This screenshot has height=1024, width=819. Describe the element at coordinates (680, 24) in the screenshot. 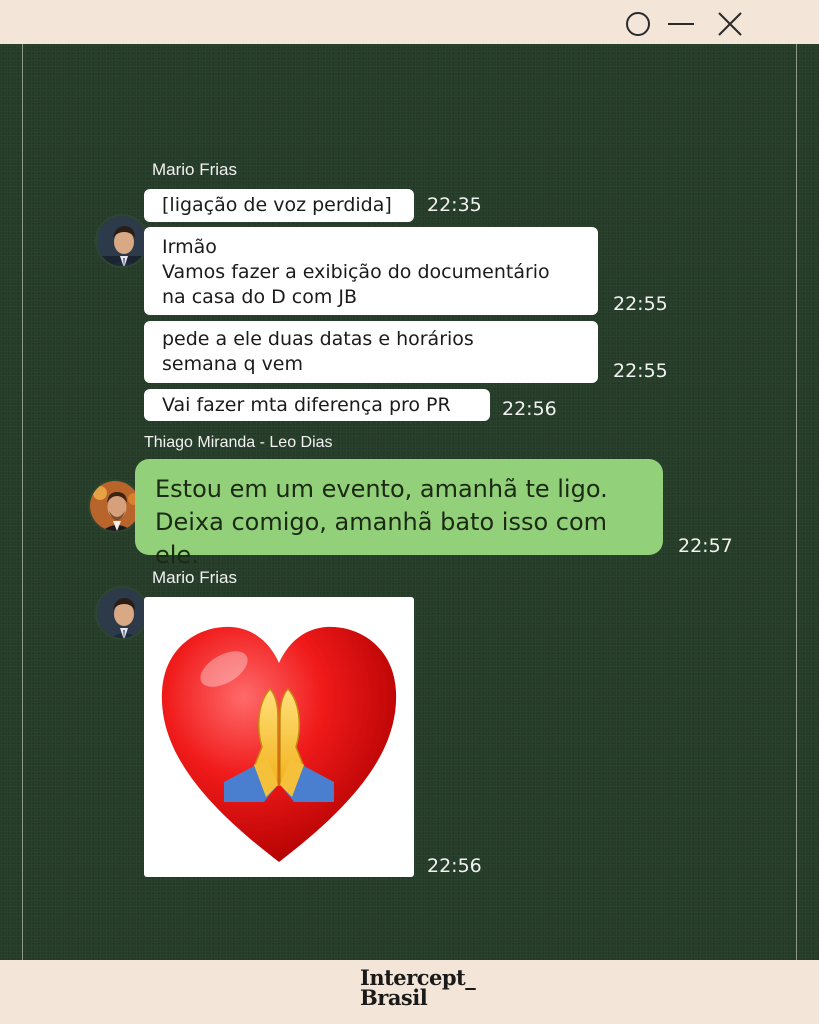

I see `minimize-icon` at that location.